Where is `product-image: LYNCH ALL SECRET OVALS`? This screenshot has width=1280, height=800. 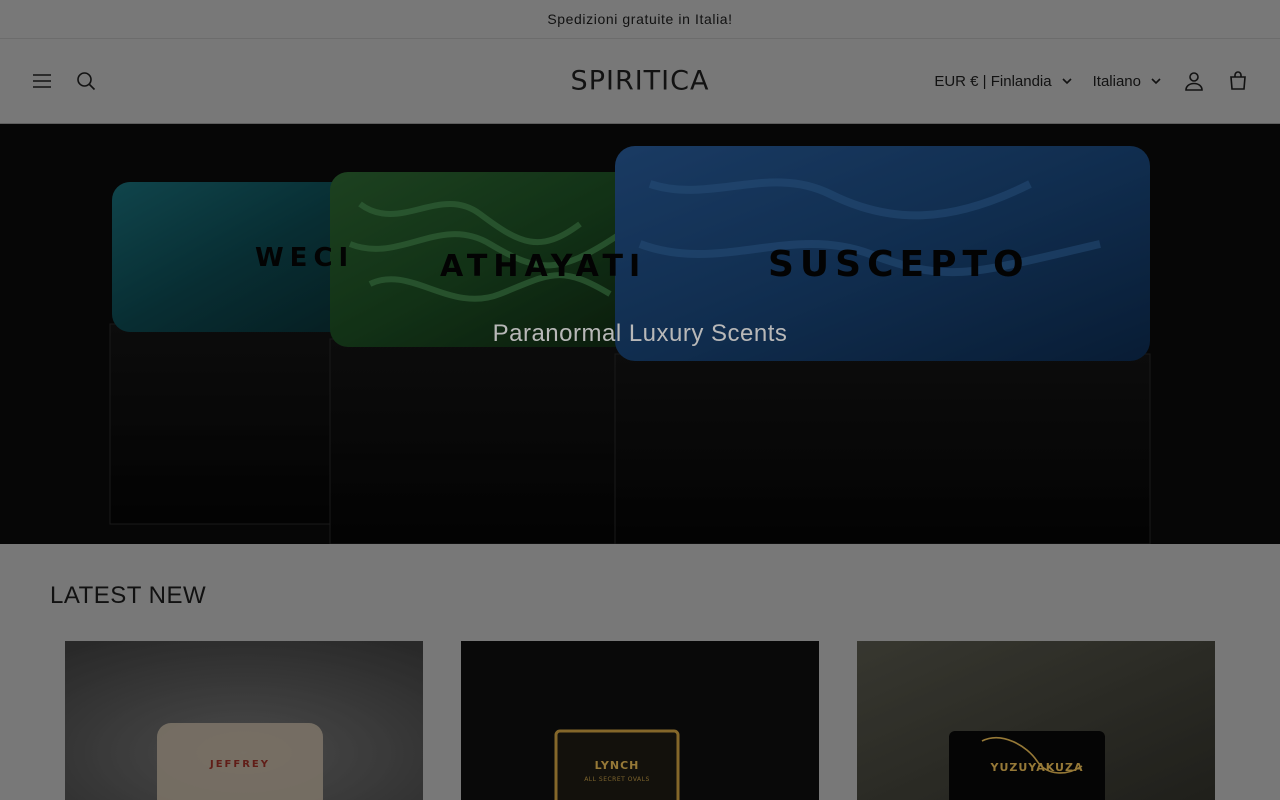
product-image: LYNCH ALL SECRET OVALS is located at coordinates (640, 720).